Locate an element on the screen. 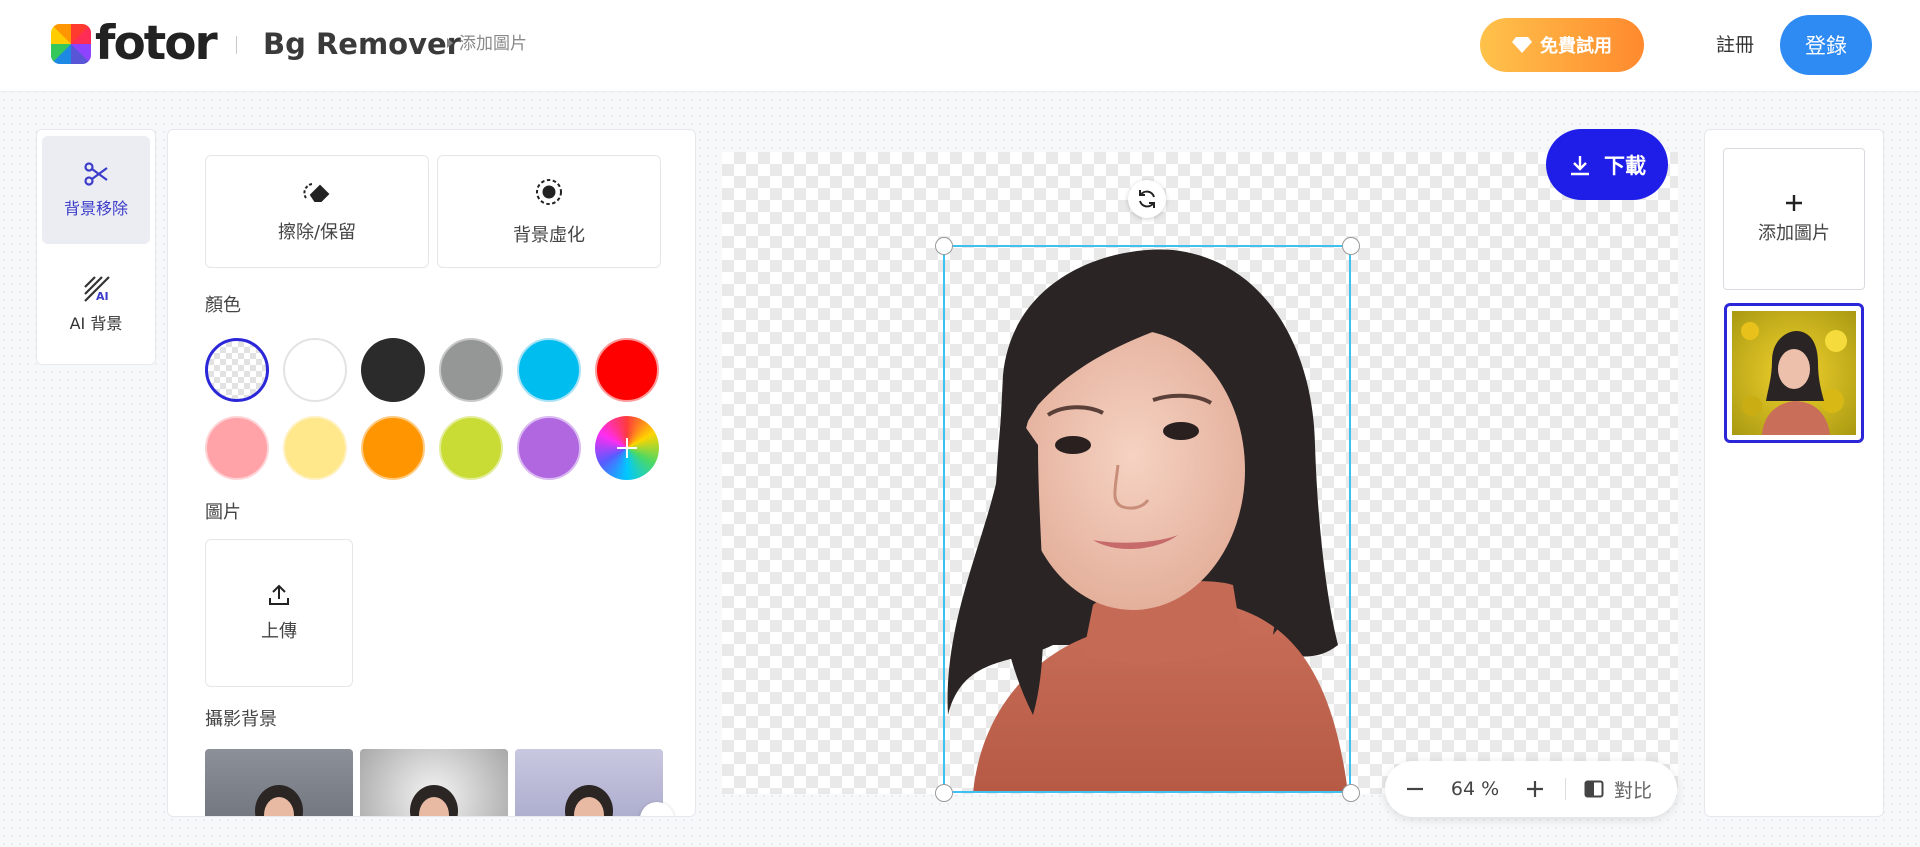 The image size is (1920, 847). color-swatch-cyan is located at coordinates (549, 370).